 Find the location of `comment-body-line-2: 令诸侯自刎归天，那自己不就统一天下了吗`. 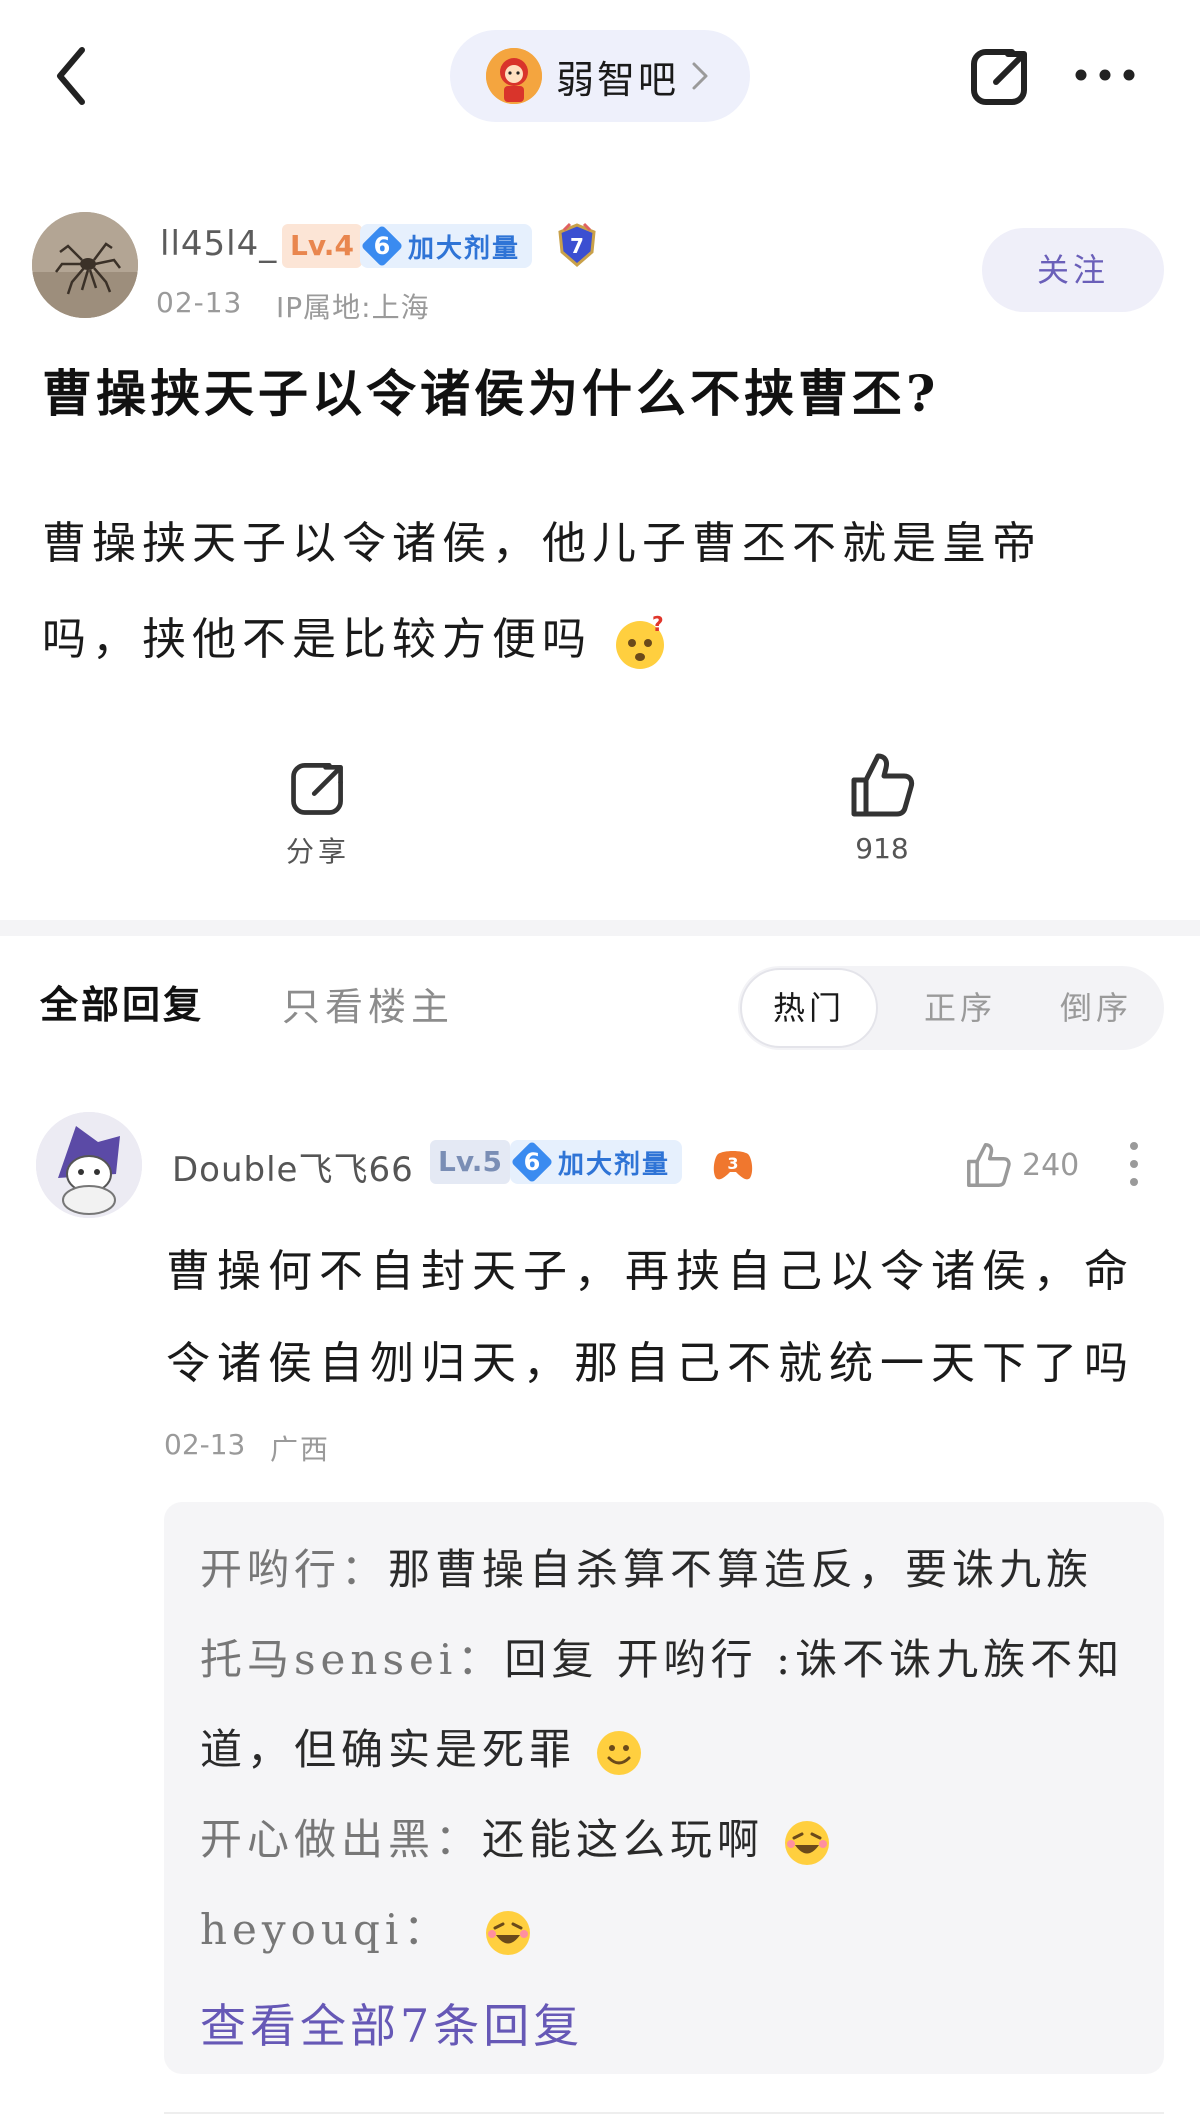

comment-body-line-2: 令诸侯自刎归天，那自己不就统一天下了吗 is located at coordinates (650, 1363).